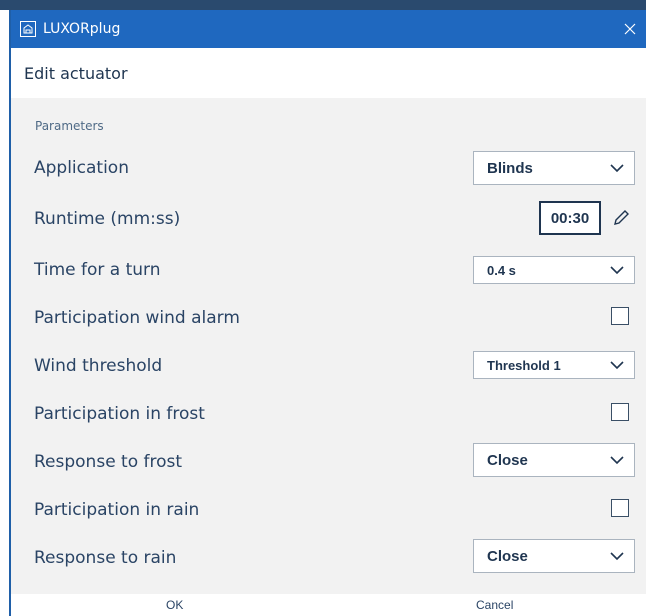 The height and width of the screenshot is (616, 646). Describe the element at coordinates (82, 29) in the screenshot. I see `window-title: LUXORplug` at that location.